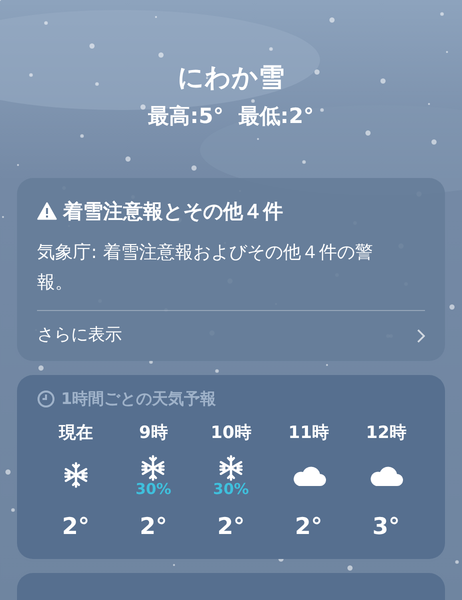 The width and height of the screenshot is (462, 600). Describe the element at coordinates (231, 78) in the screenshot. I see `weather-condition: にわか雪` at that location.